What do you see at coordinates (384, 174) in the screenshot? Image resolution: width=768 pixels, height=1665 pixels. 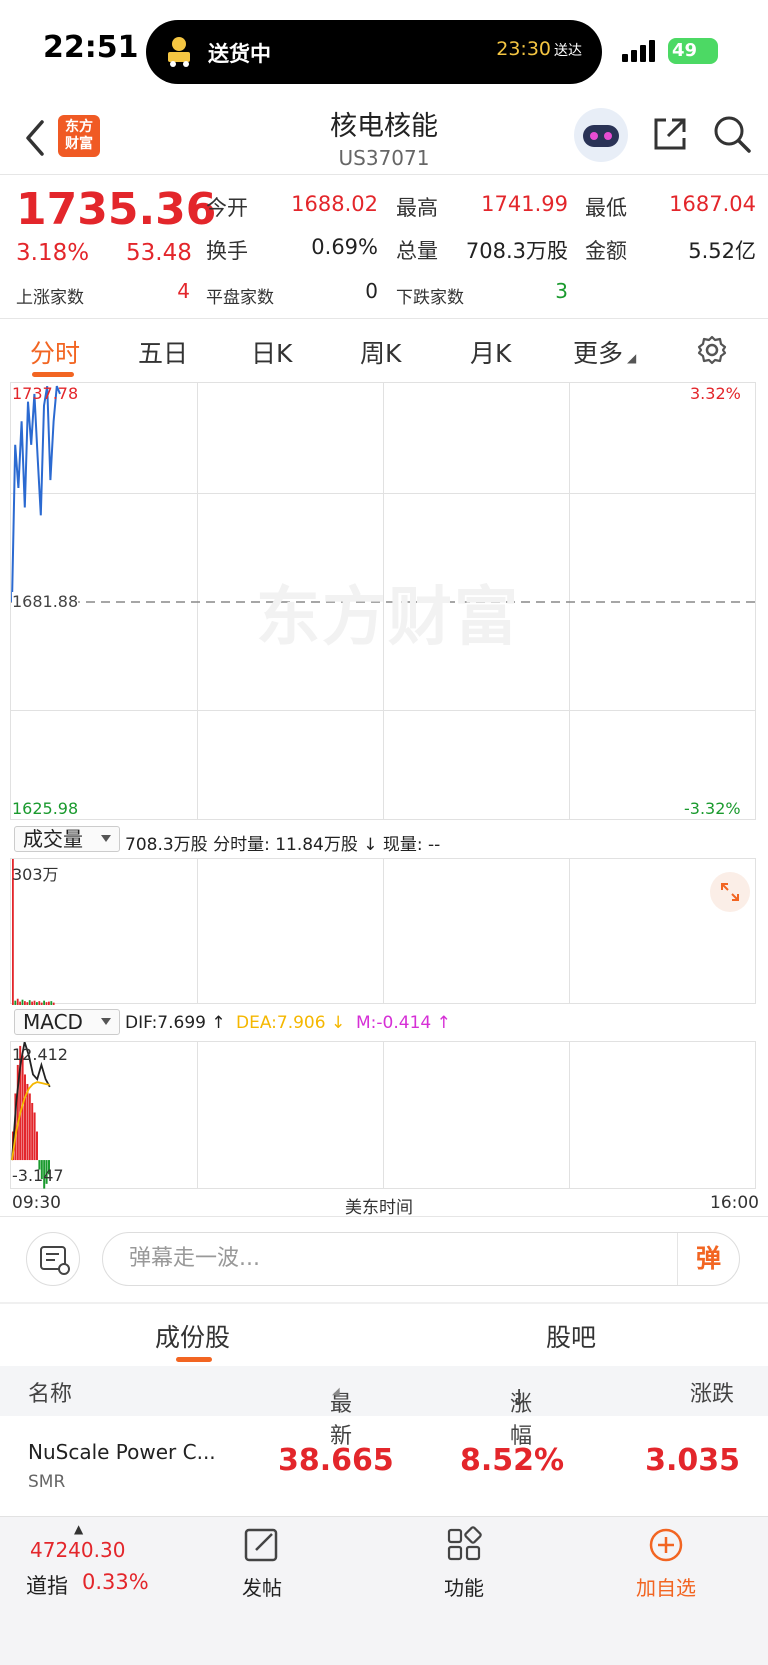 I see `header-divider` at bounding box center [384, 174].